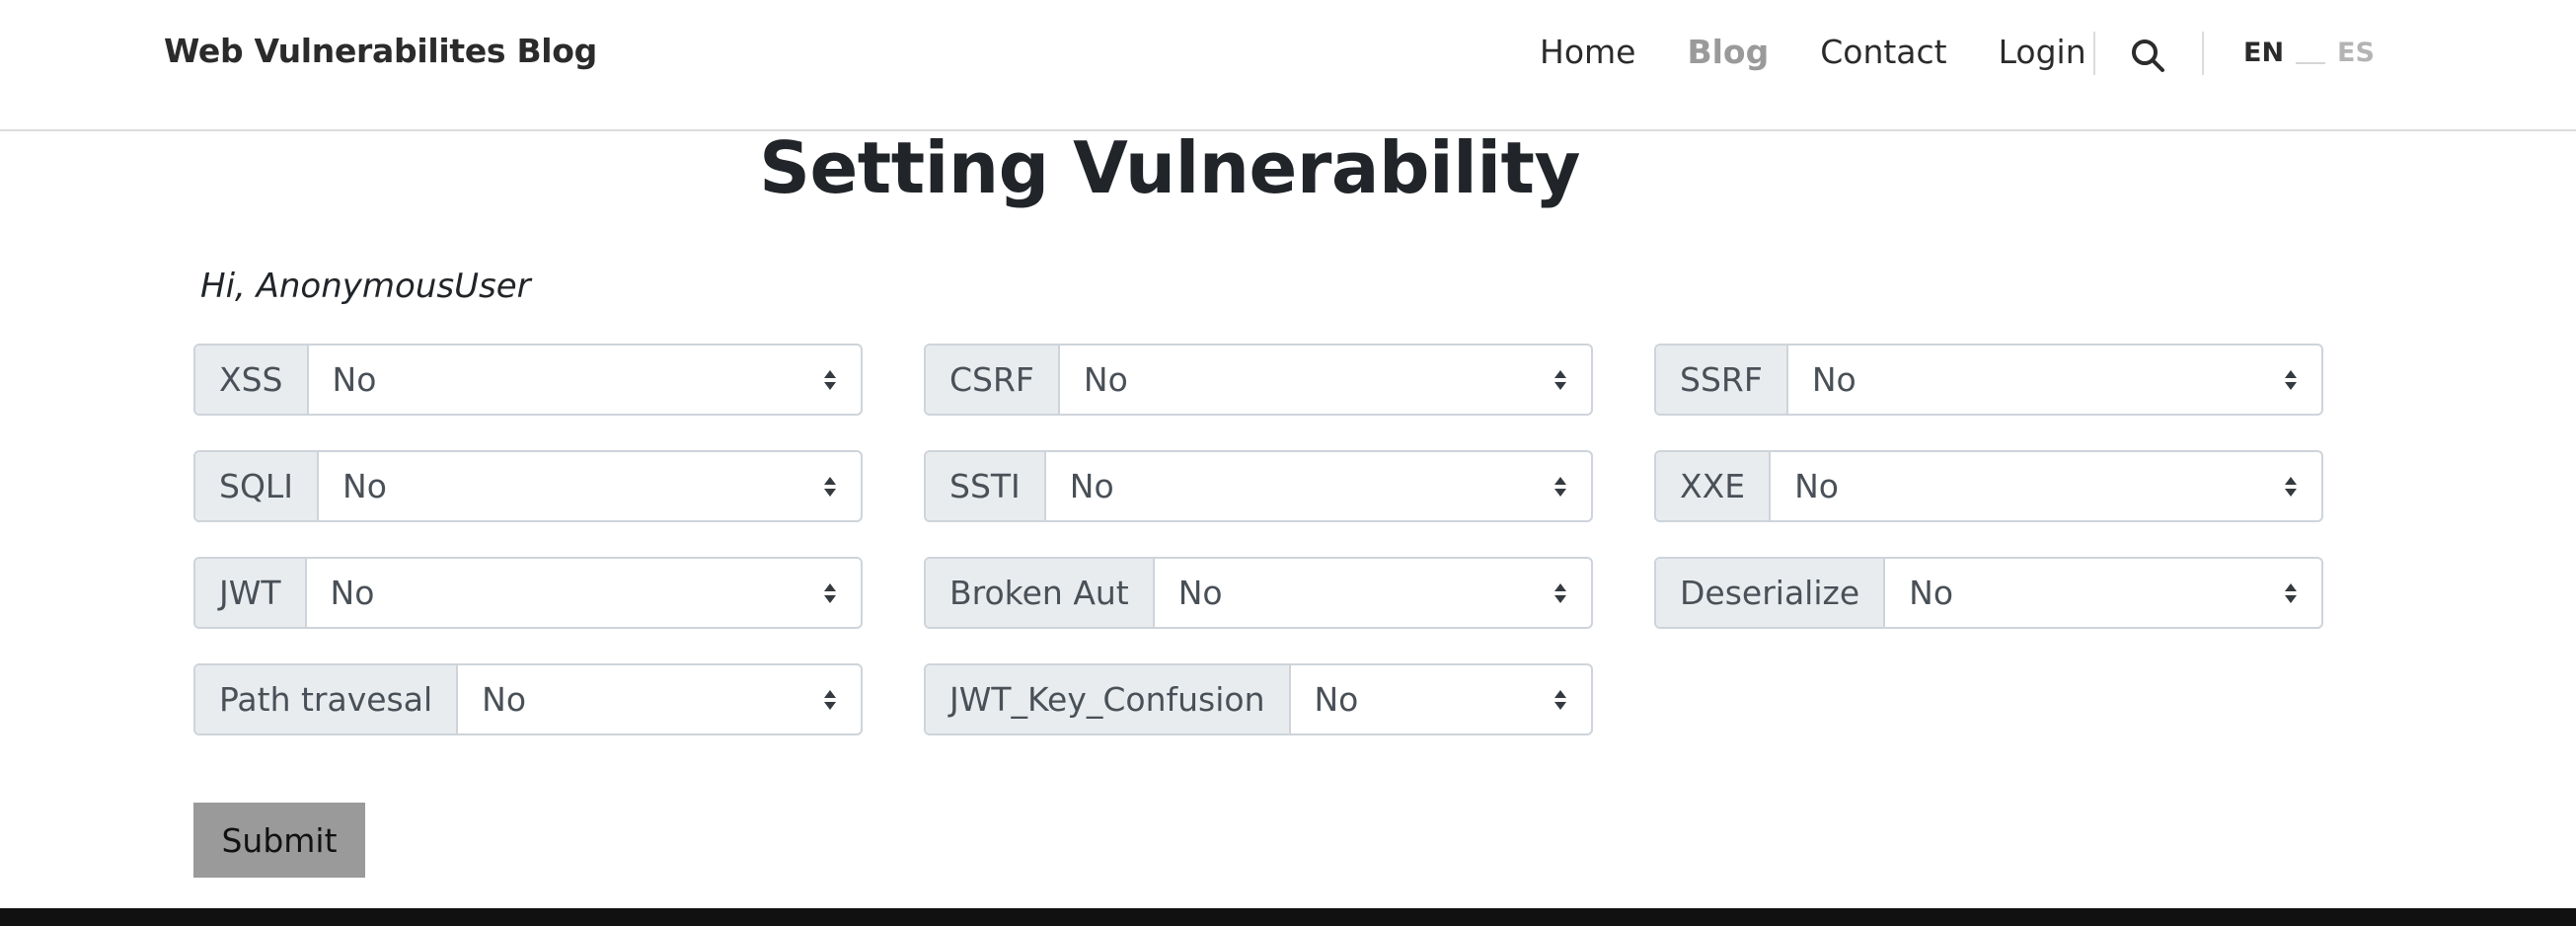  I want to click on csrf-select: No, so click(1325, 380).